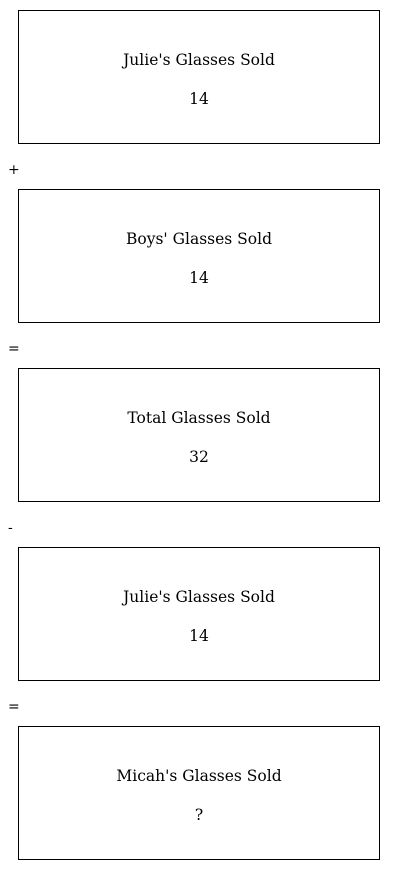  Describe the element at coordinates (199, 793) in the screenshot. I see `box-micahs-glasses-sold: Micah's Glasses Sold ?` at that location.